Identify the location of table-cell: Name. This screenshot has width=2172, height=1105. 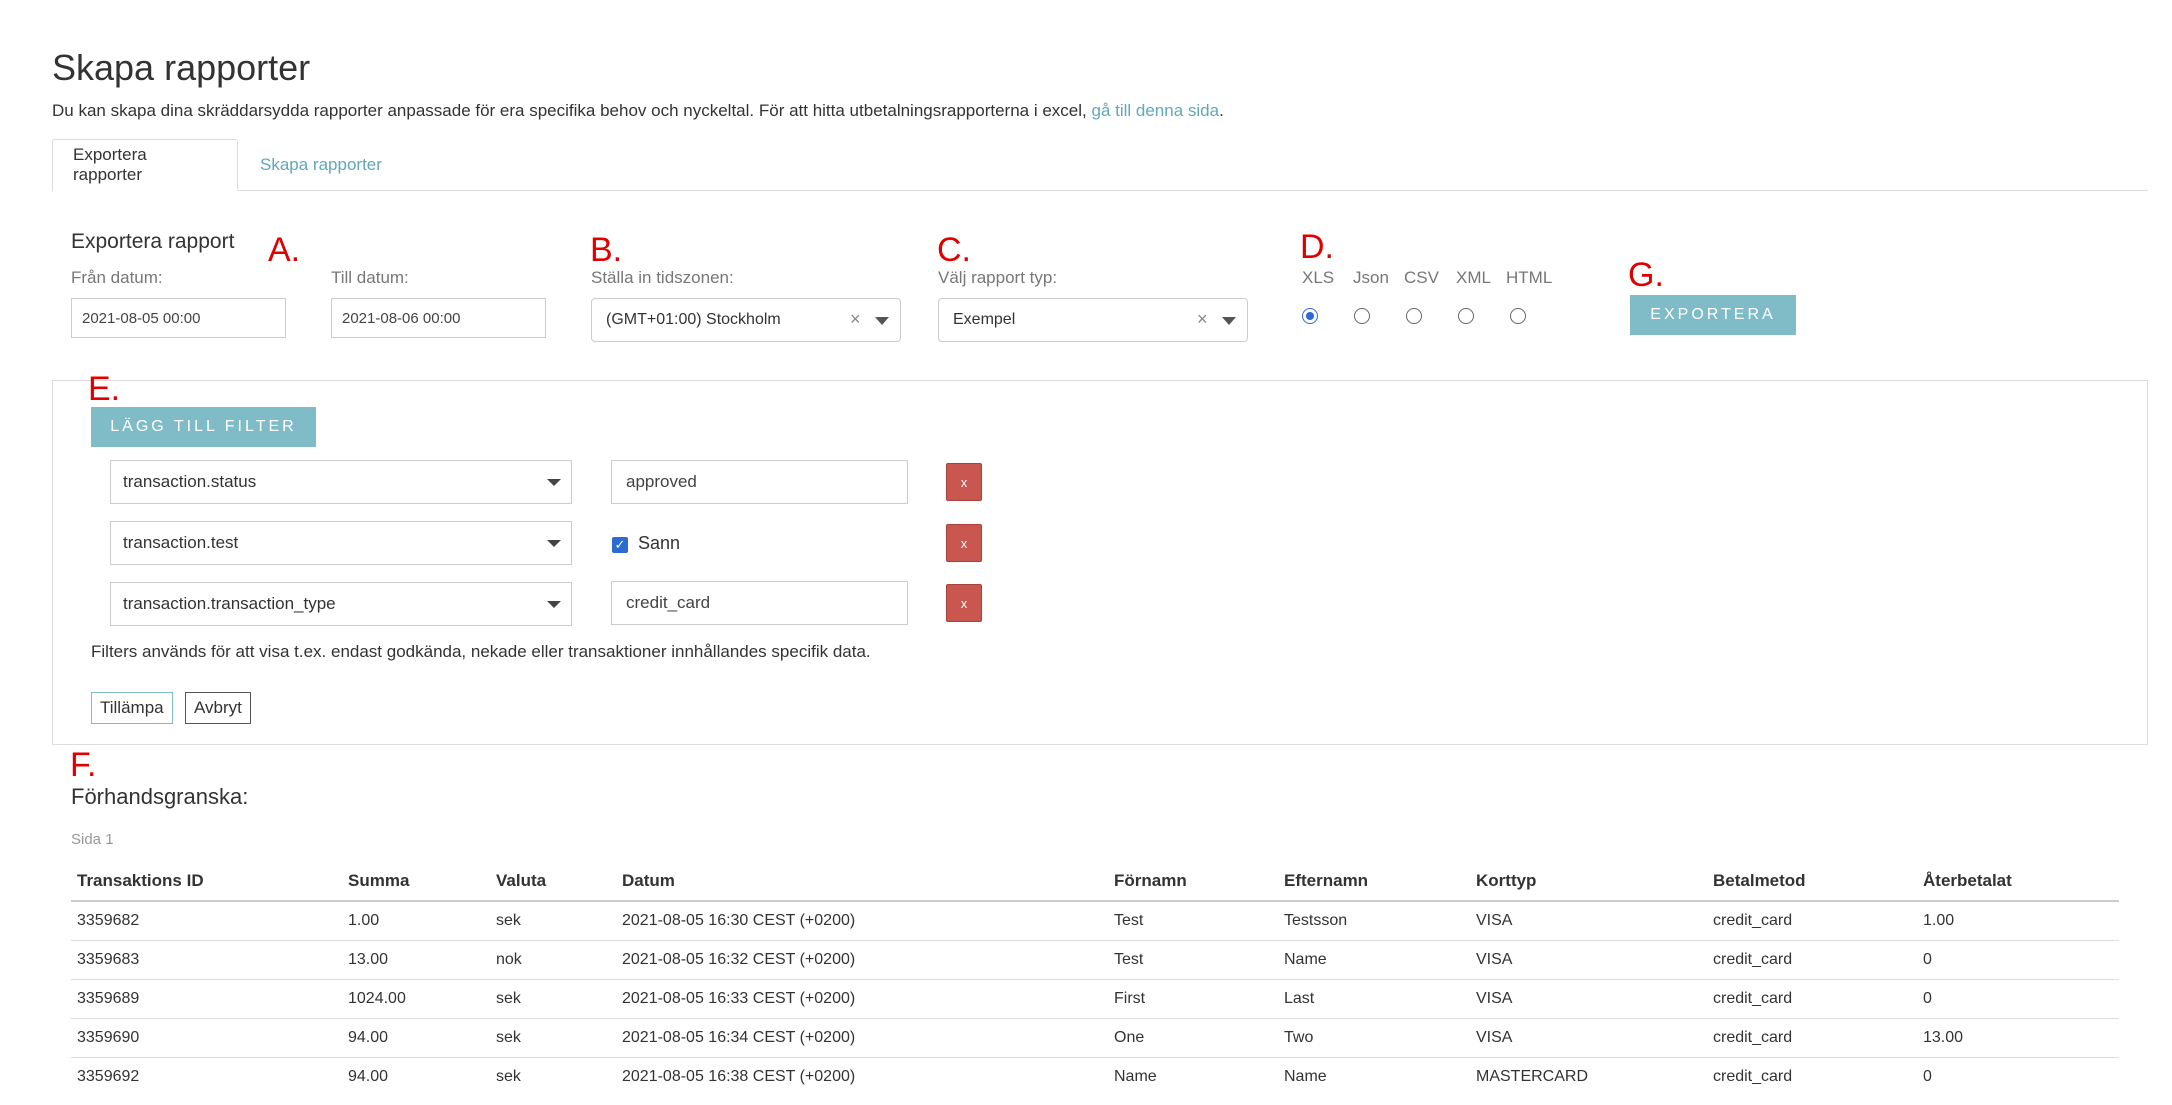
(1305, 1076).